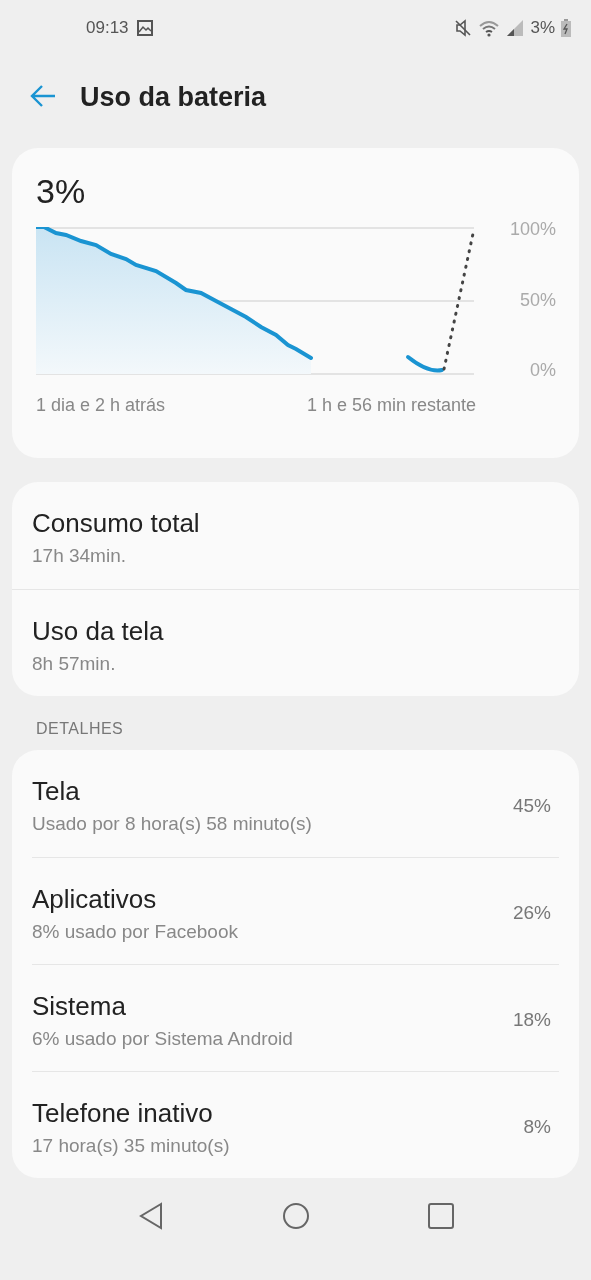  Describe the element at coordinates (150, 1216) in the screenshot. I see `back-nav-icon` at that location.